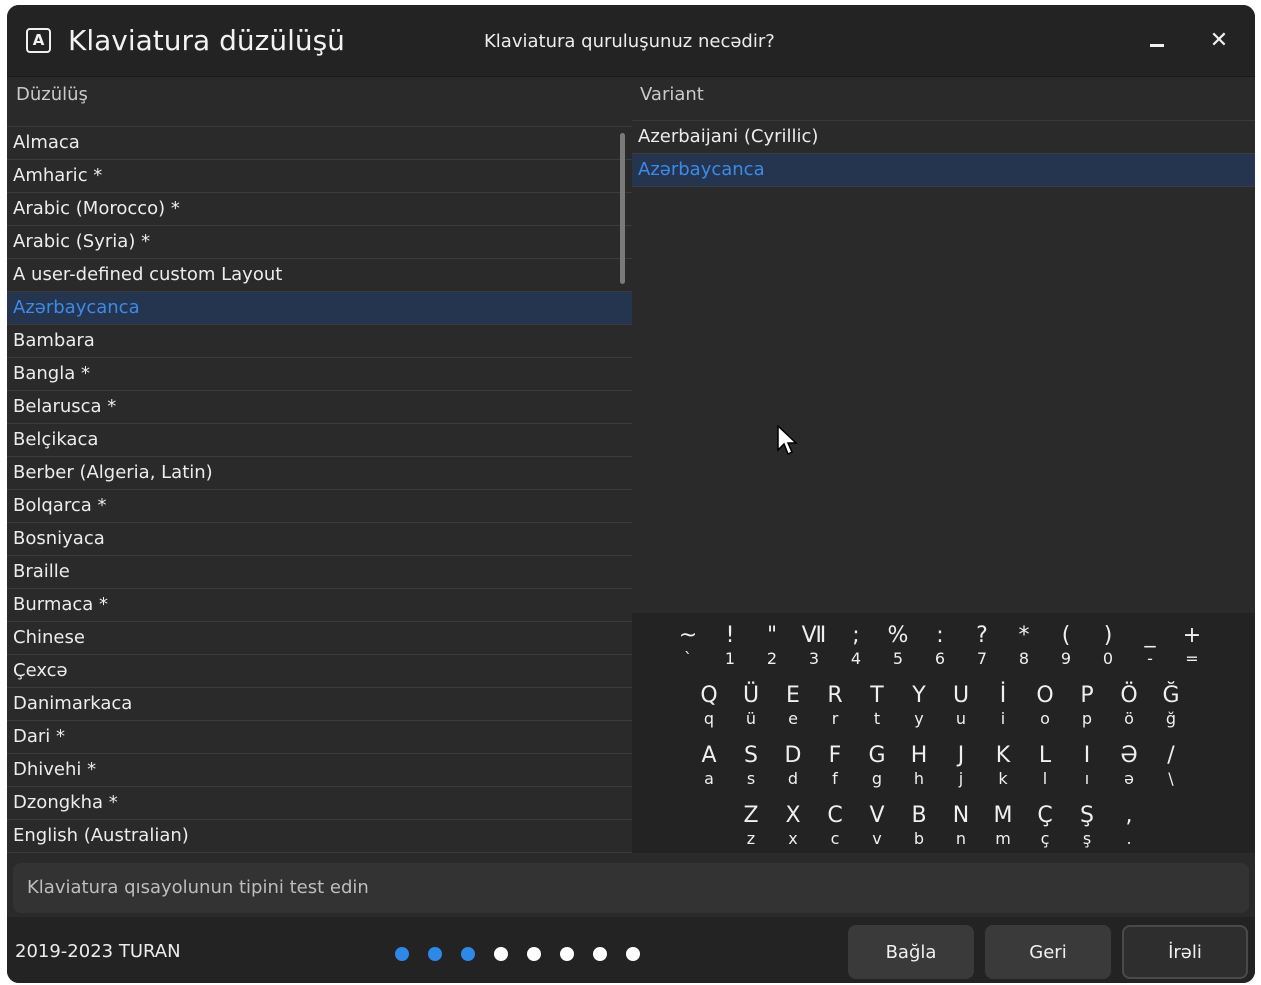 Image resolution: width=1261 pixels, height=985 pixels. What do you see at coordinates (911, 952) in the screenshot?
I see `close-button: Bağla` at bounding box center [911, 952].